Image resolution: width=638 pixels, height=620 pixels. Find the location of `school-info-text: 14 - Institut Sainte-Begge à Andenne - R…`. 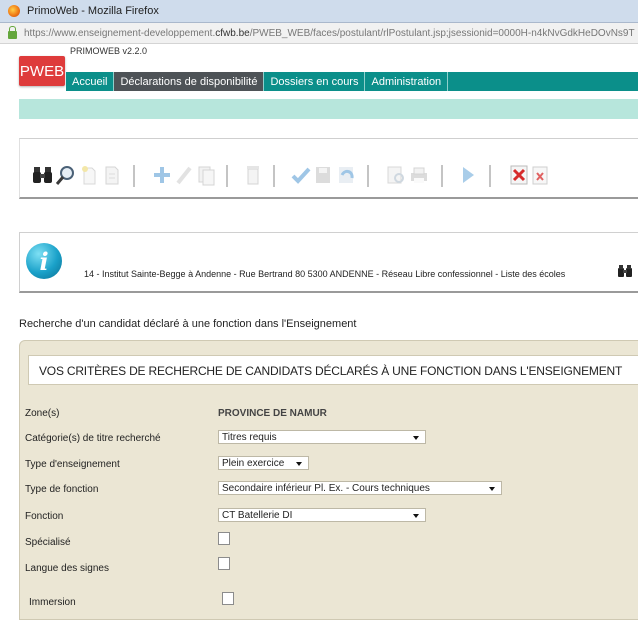

school-info-text: 14 - Institut Sainte-Begge à Andenne - R… is located at coordinates (325, 274).